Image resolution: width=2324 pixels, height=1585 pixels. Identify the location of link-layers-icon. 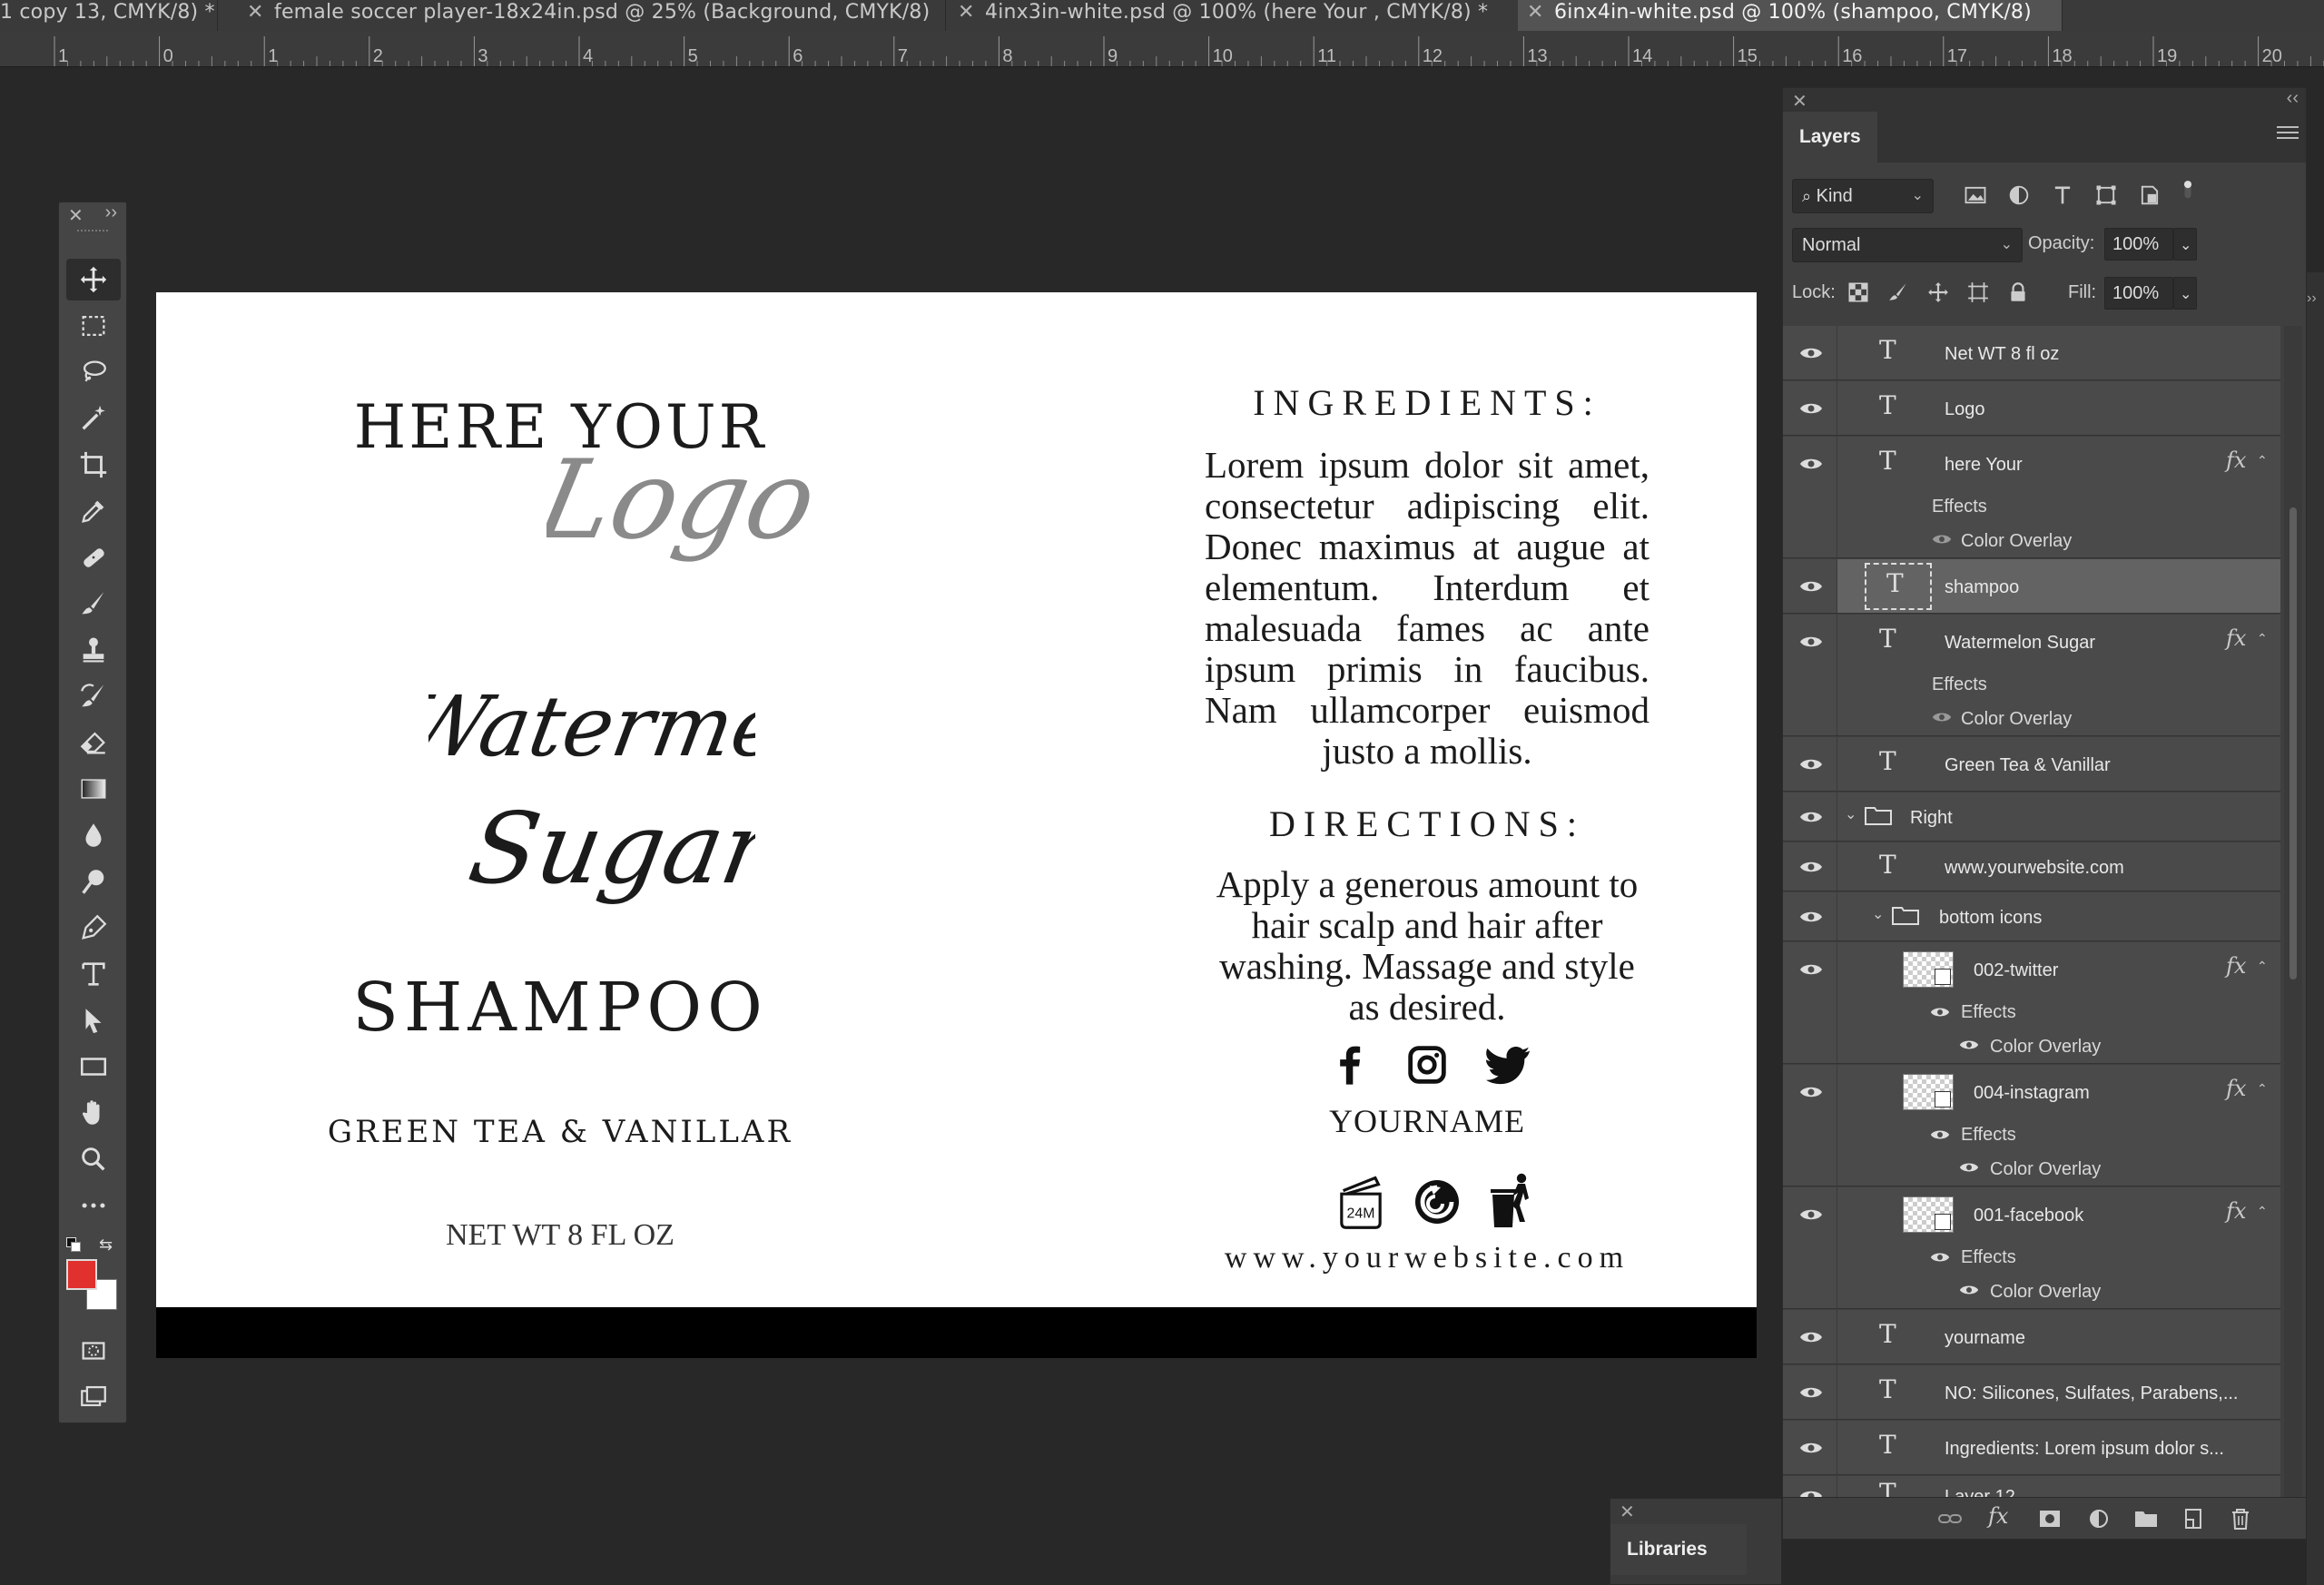
(1950, 1519).